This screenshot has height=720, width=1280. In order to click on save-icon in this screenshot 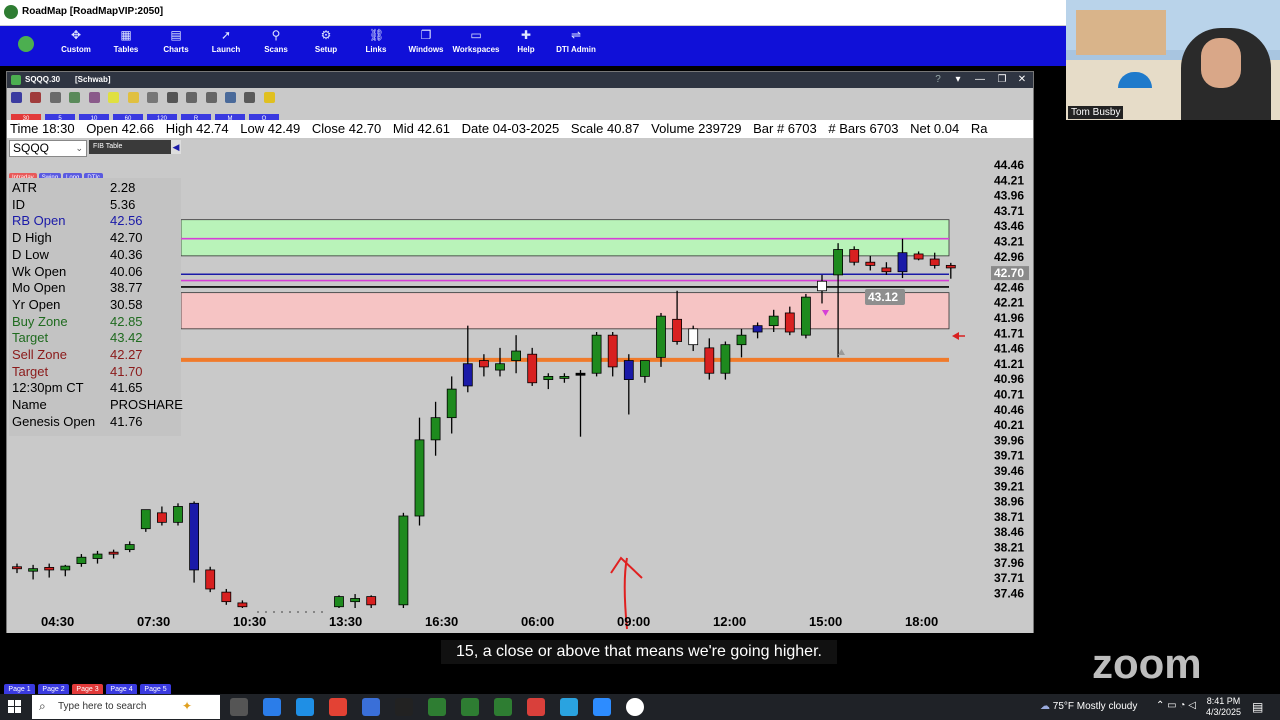, I will do `click(230, 97)`.